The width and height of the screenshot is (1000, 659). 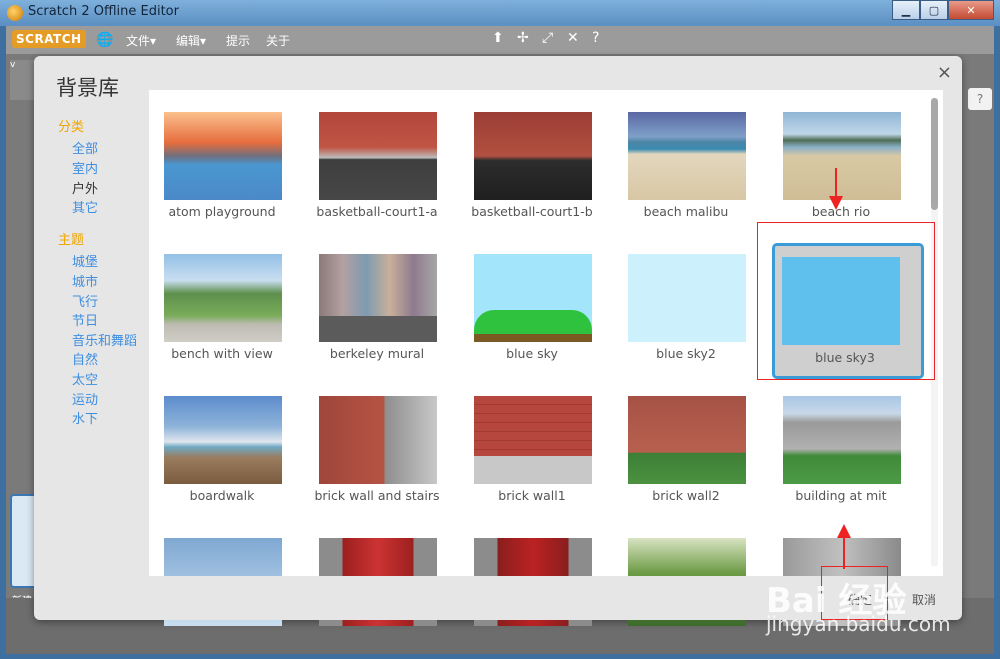 I want to click on backdrop-tile: atom playground, so click(x=222, y=157).